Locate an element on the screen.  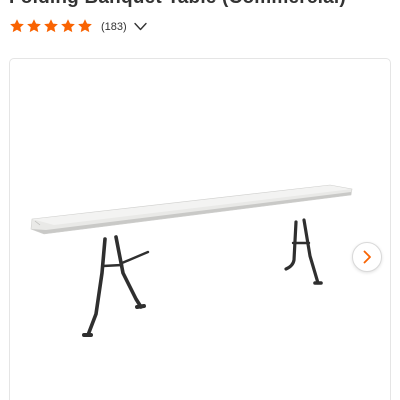
next-image-button is located at coordinates (367, 257).